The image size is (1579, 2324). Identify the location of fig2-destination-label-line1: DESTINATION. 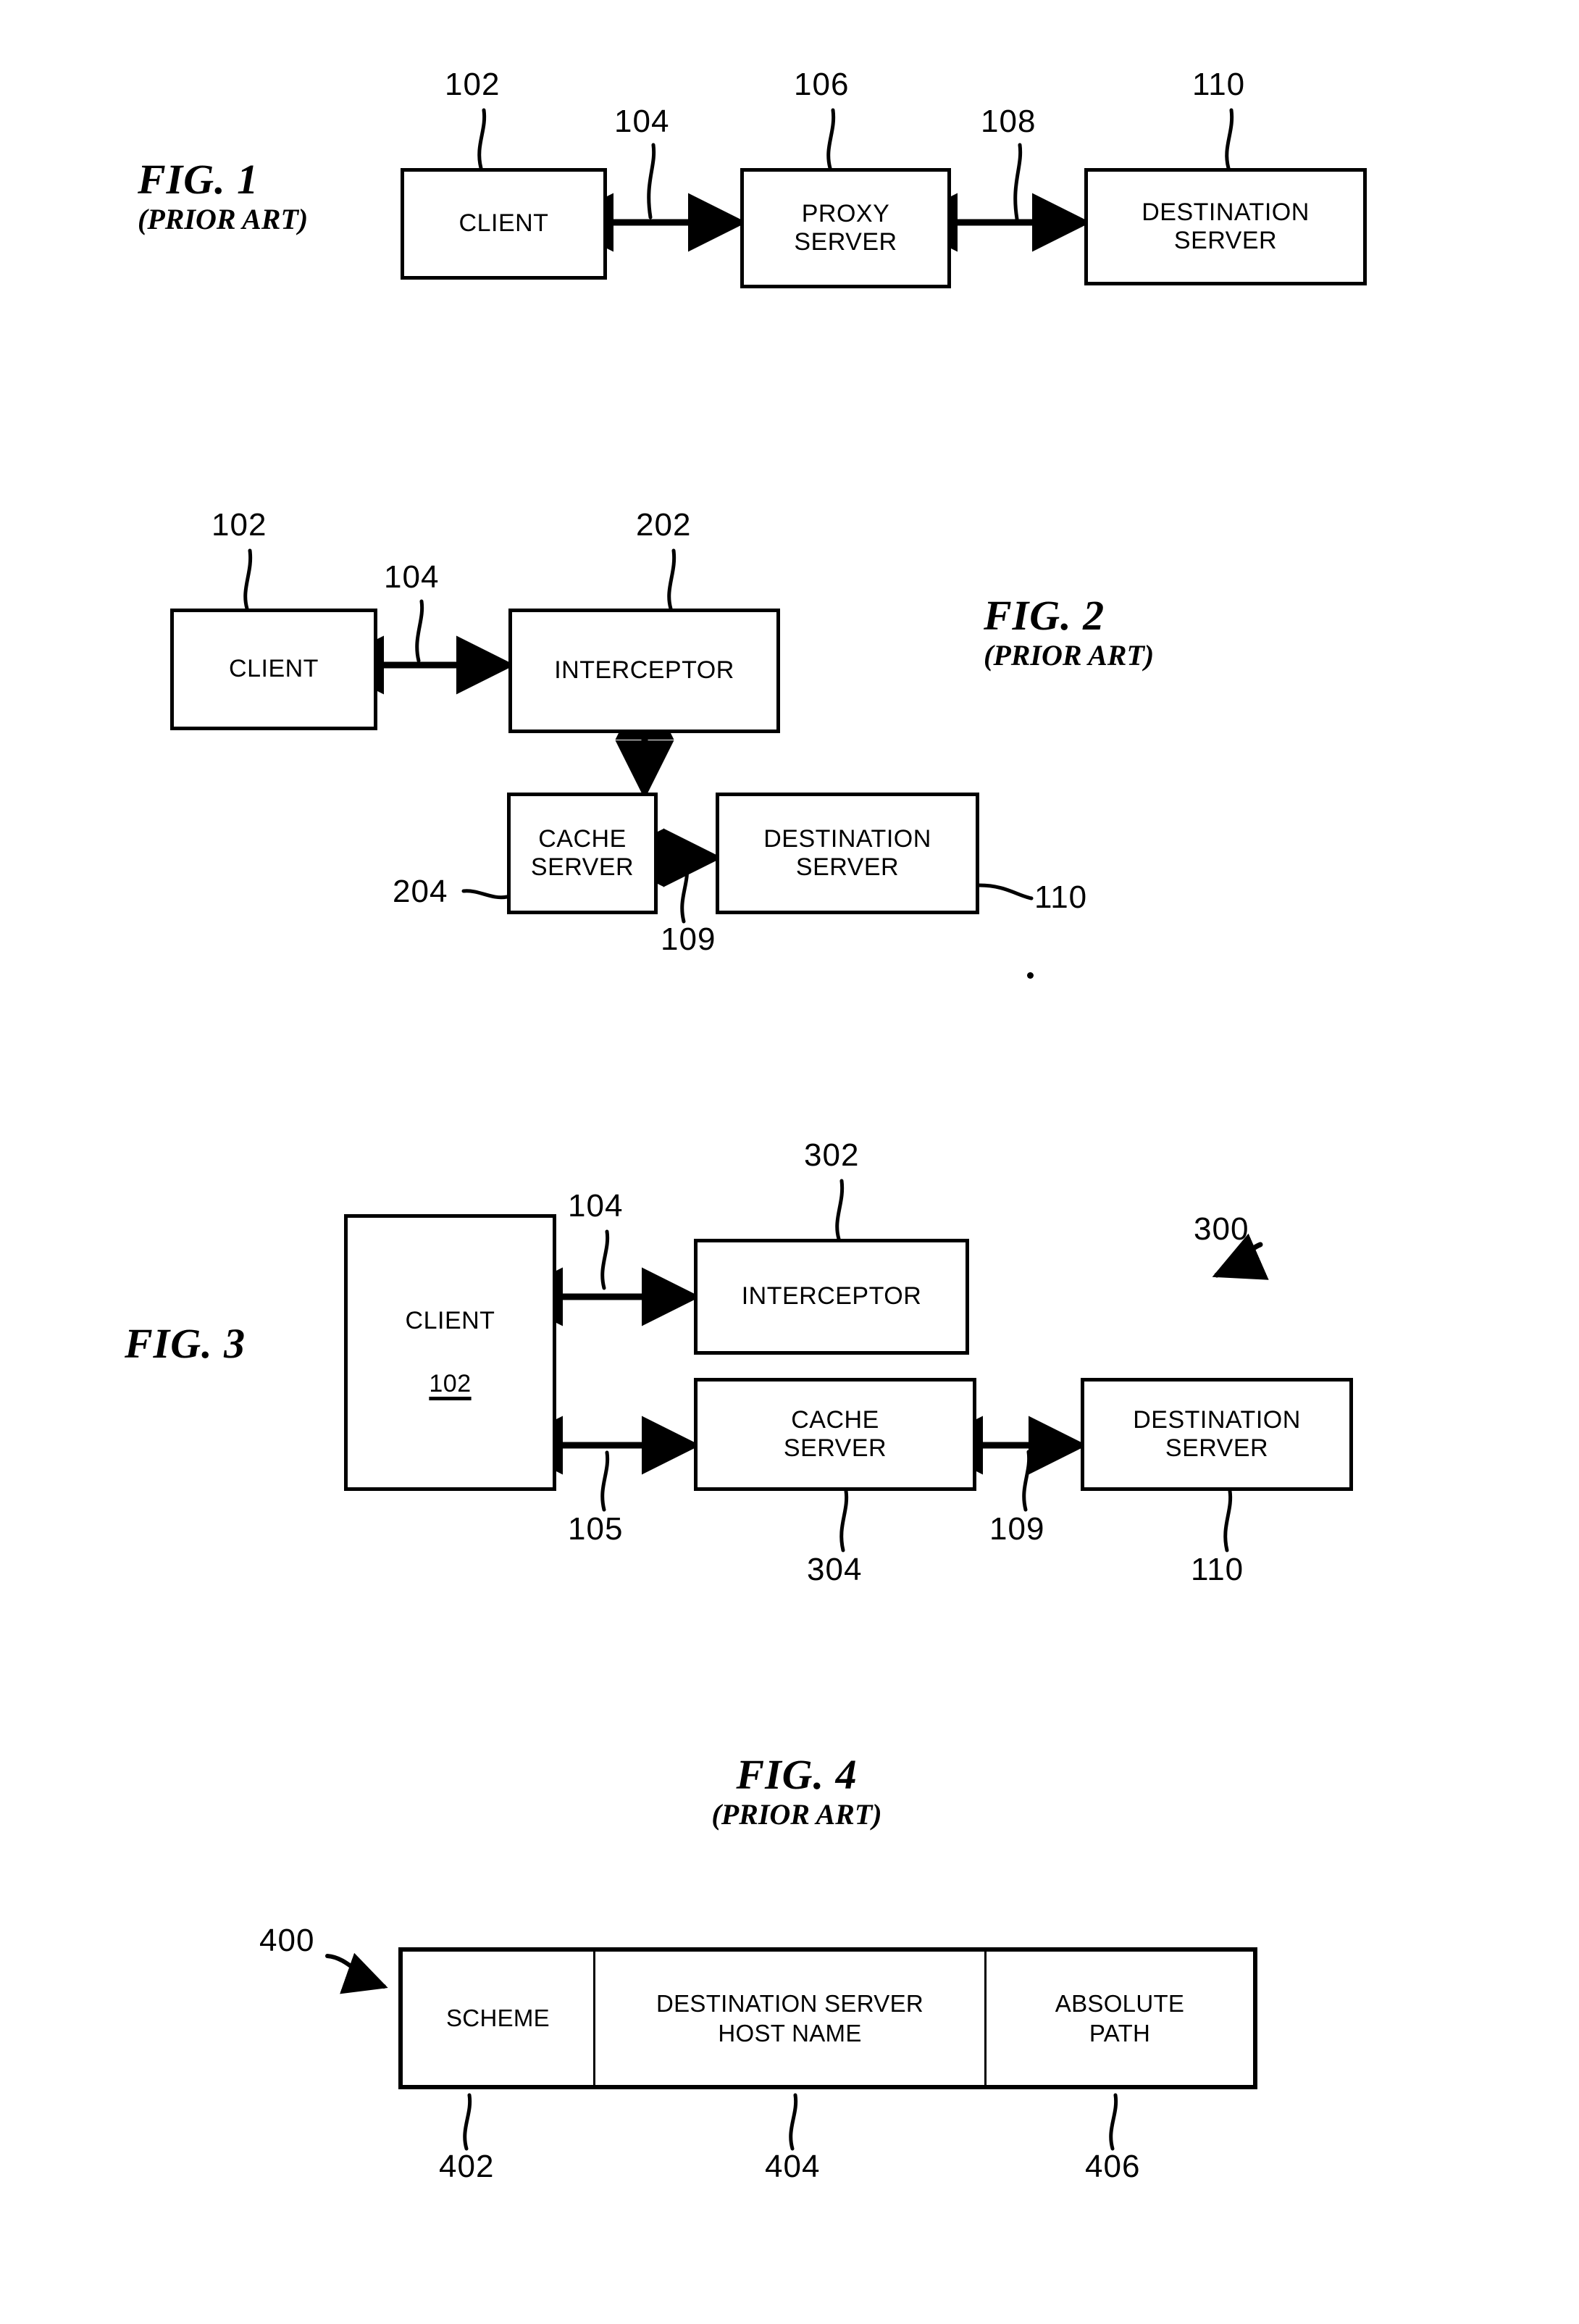
(847, 839).